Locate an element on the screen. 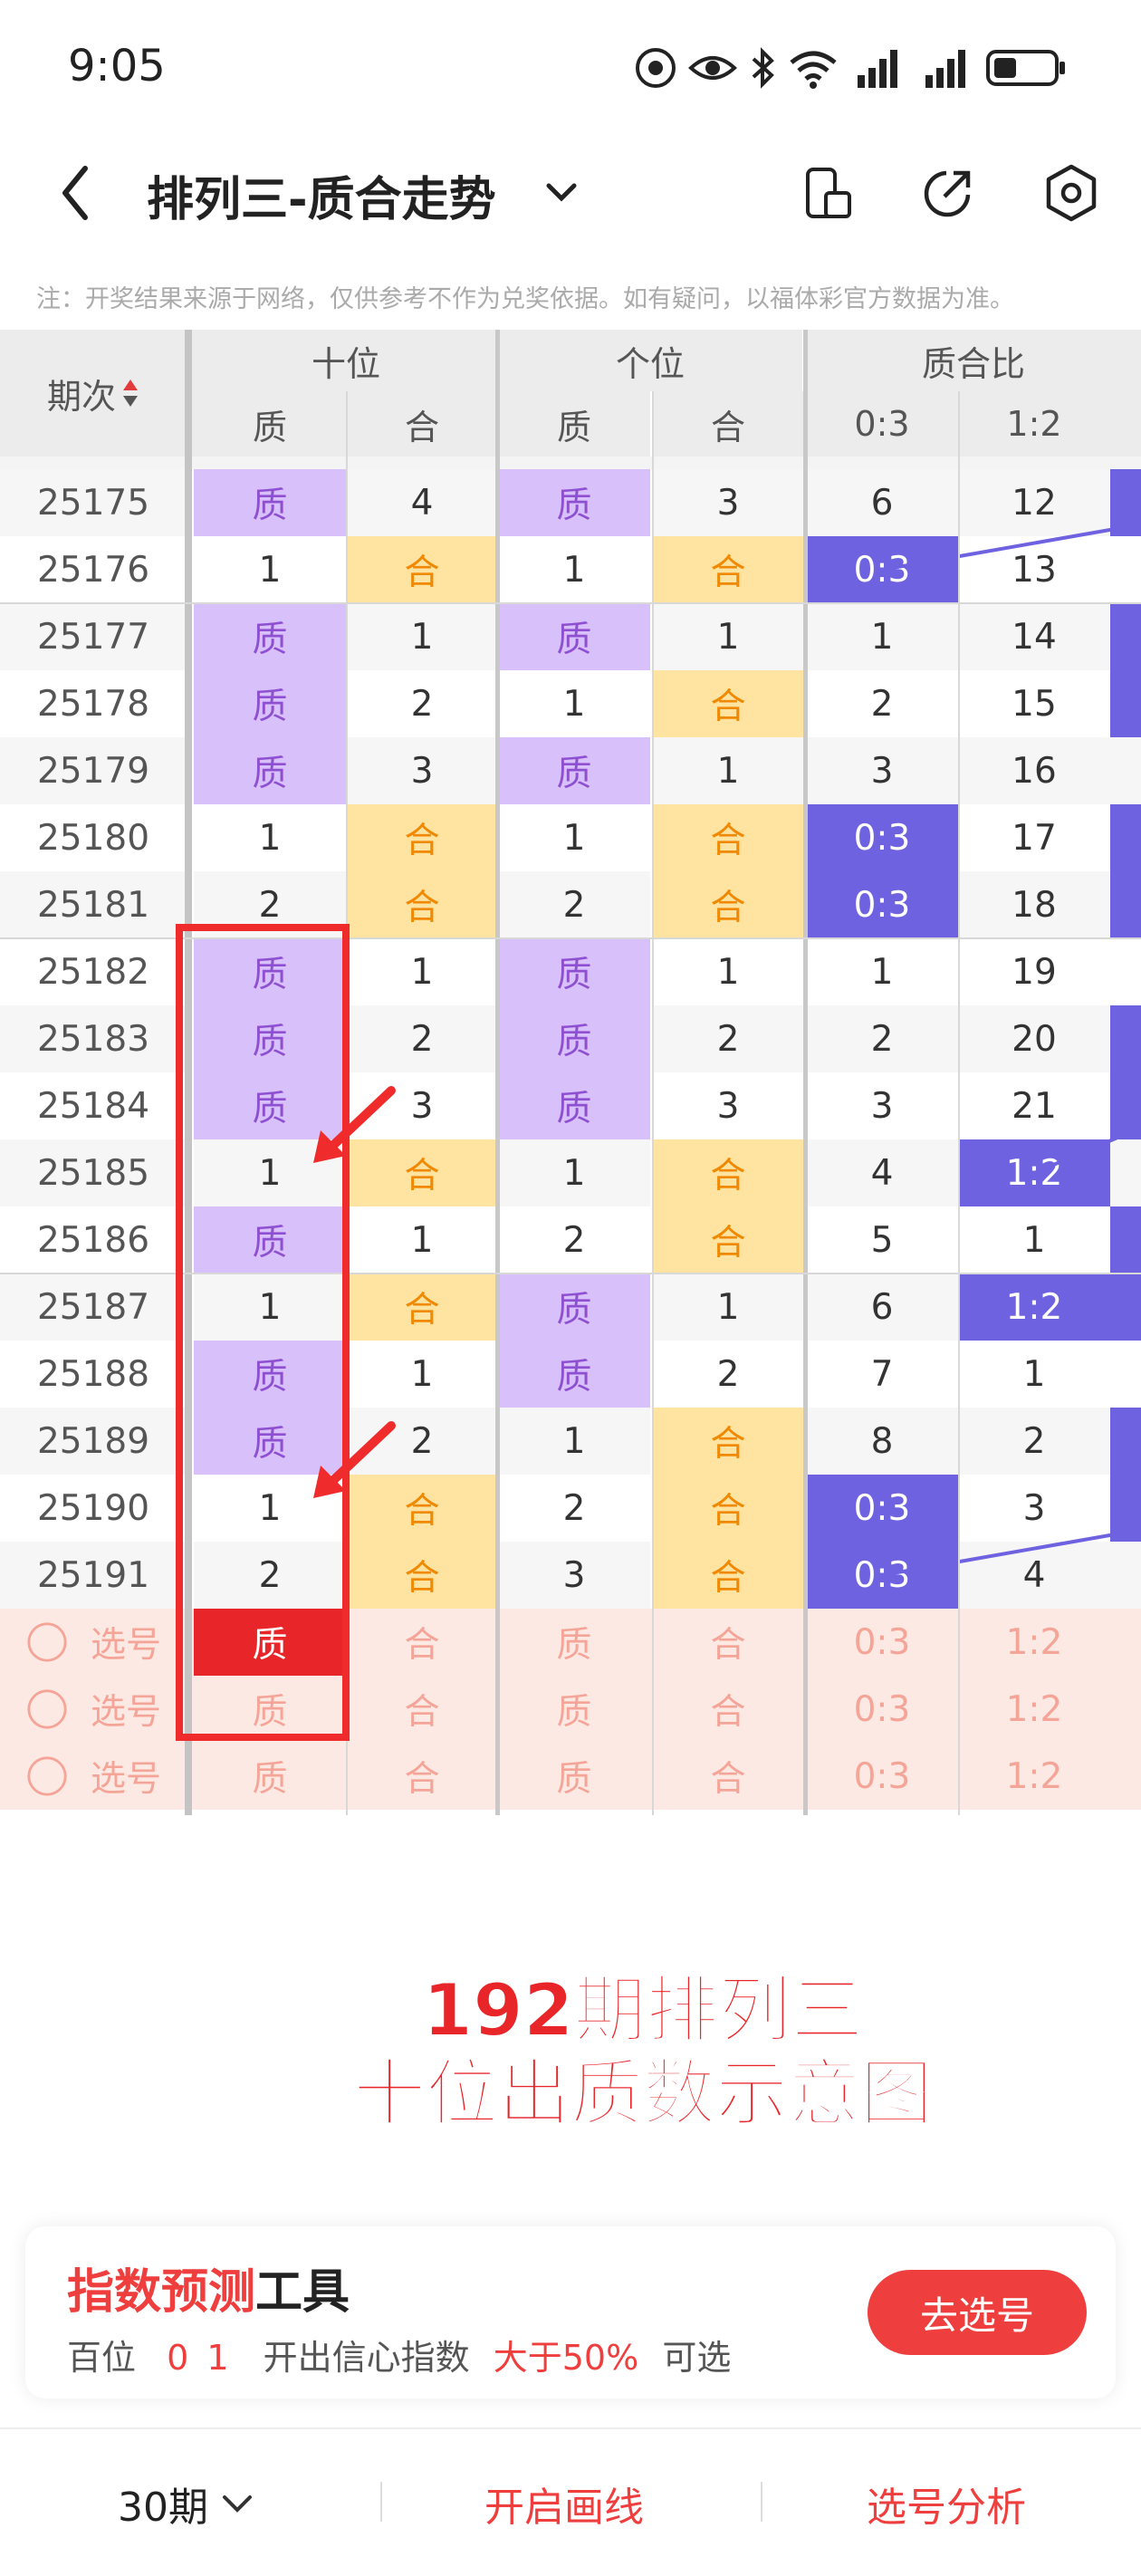 This screenshot has width=1141, height=2576. trend-cell: 17 is located at coordinates (1034, 837).